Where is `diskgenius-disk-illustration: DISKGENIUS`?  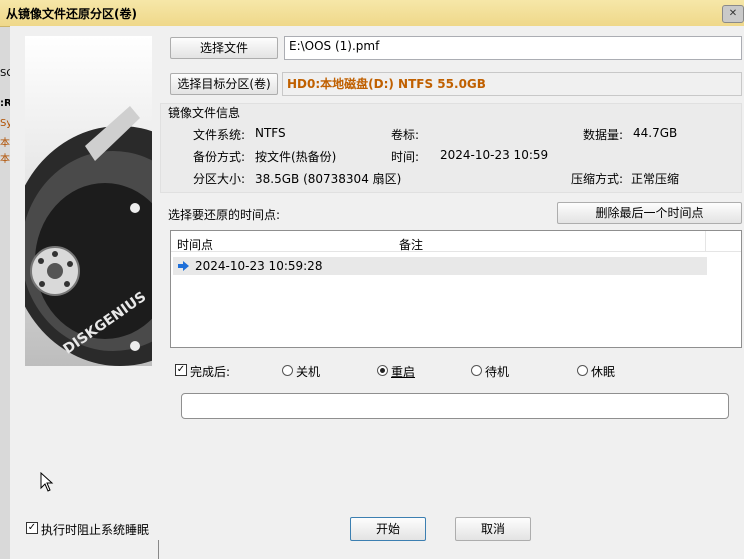
diskgenius-disk-illustration: DISKGENIUS is located at coordinates (88, 201).